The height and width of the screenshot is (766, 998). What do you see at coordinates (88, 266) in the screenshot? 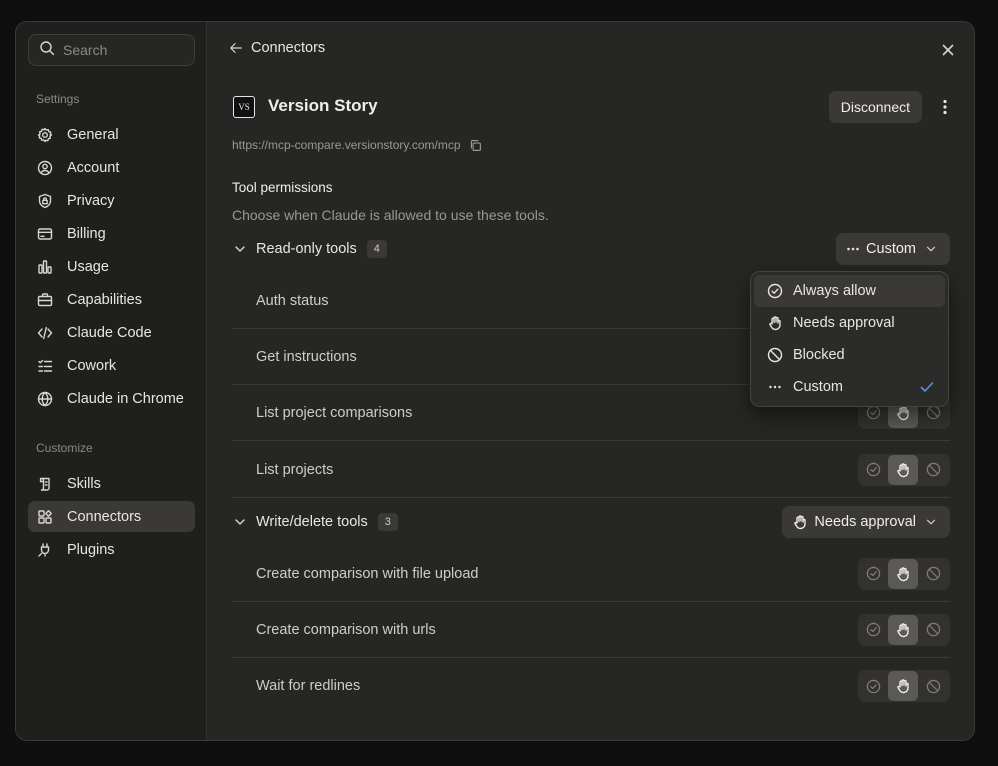
I see `sidebar-item-label: Usage` at bounding box center [88, 266].